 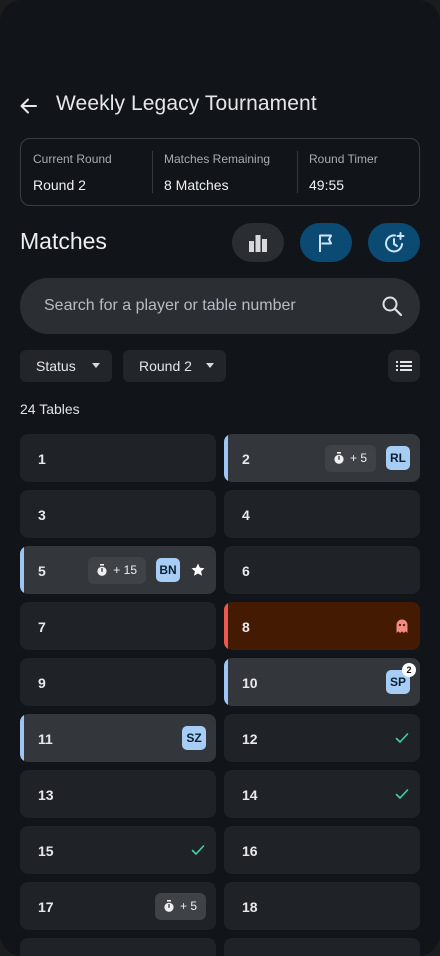 What do you see at coordinates (118, 794) in the screenshot?
I see `table-card: 13` at bounding box center [118, 794].